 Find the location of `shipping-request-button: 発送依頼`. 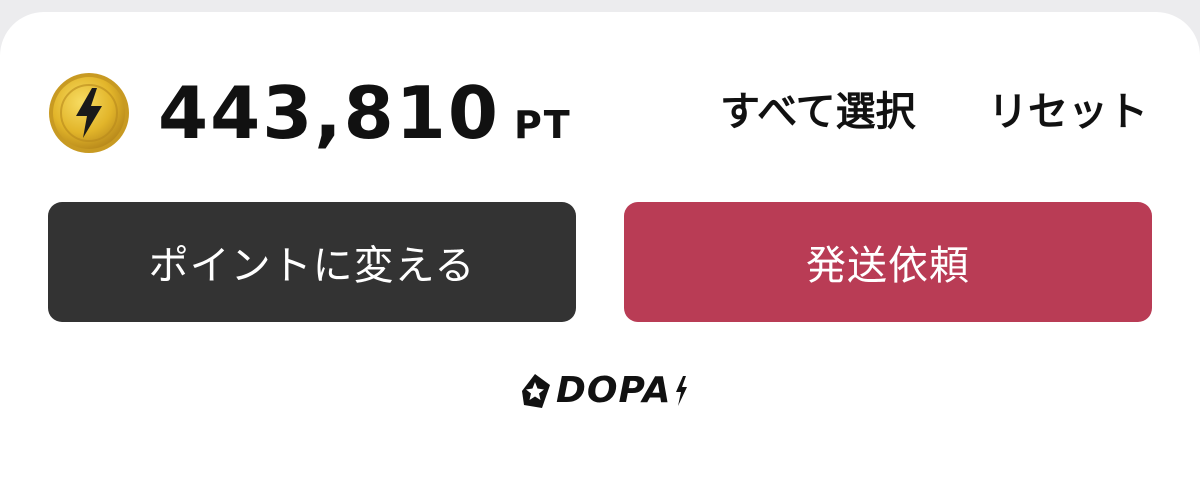

shipping-request-button: 発送依頼 is located at coordinates (888, 262).